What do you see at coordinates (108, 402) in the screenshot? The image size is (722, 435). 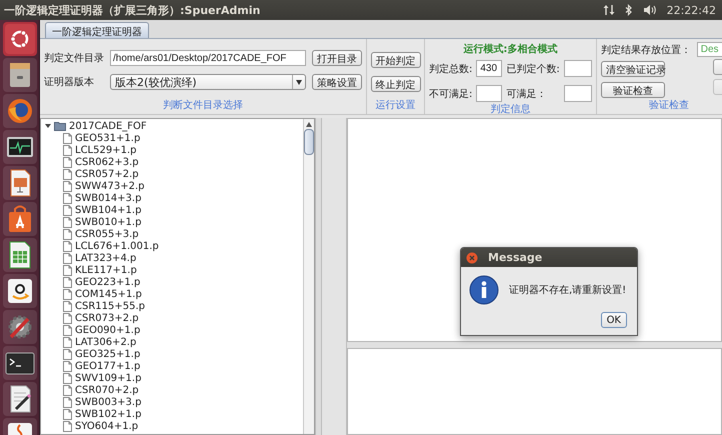 I see `tree-item: SWB003+3.p` at bounding box center [108, 402].